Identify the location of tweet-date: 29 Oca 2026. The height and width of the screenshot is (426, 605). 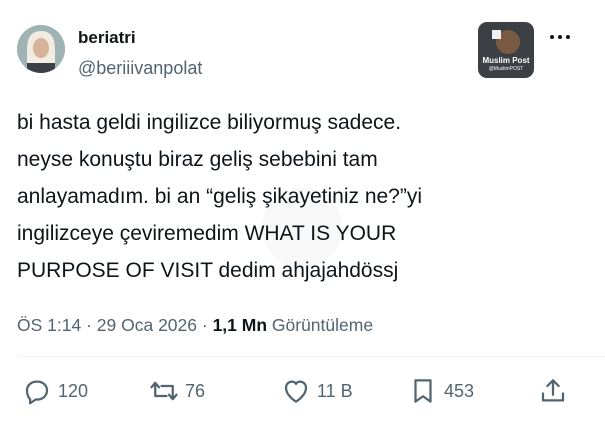
(147, 325).